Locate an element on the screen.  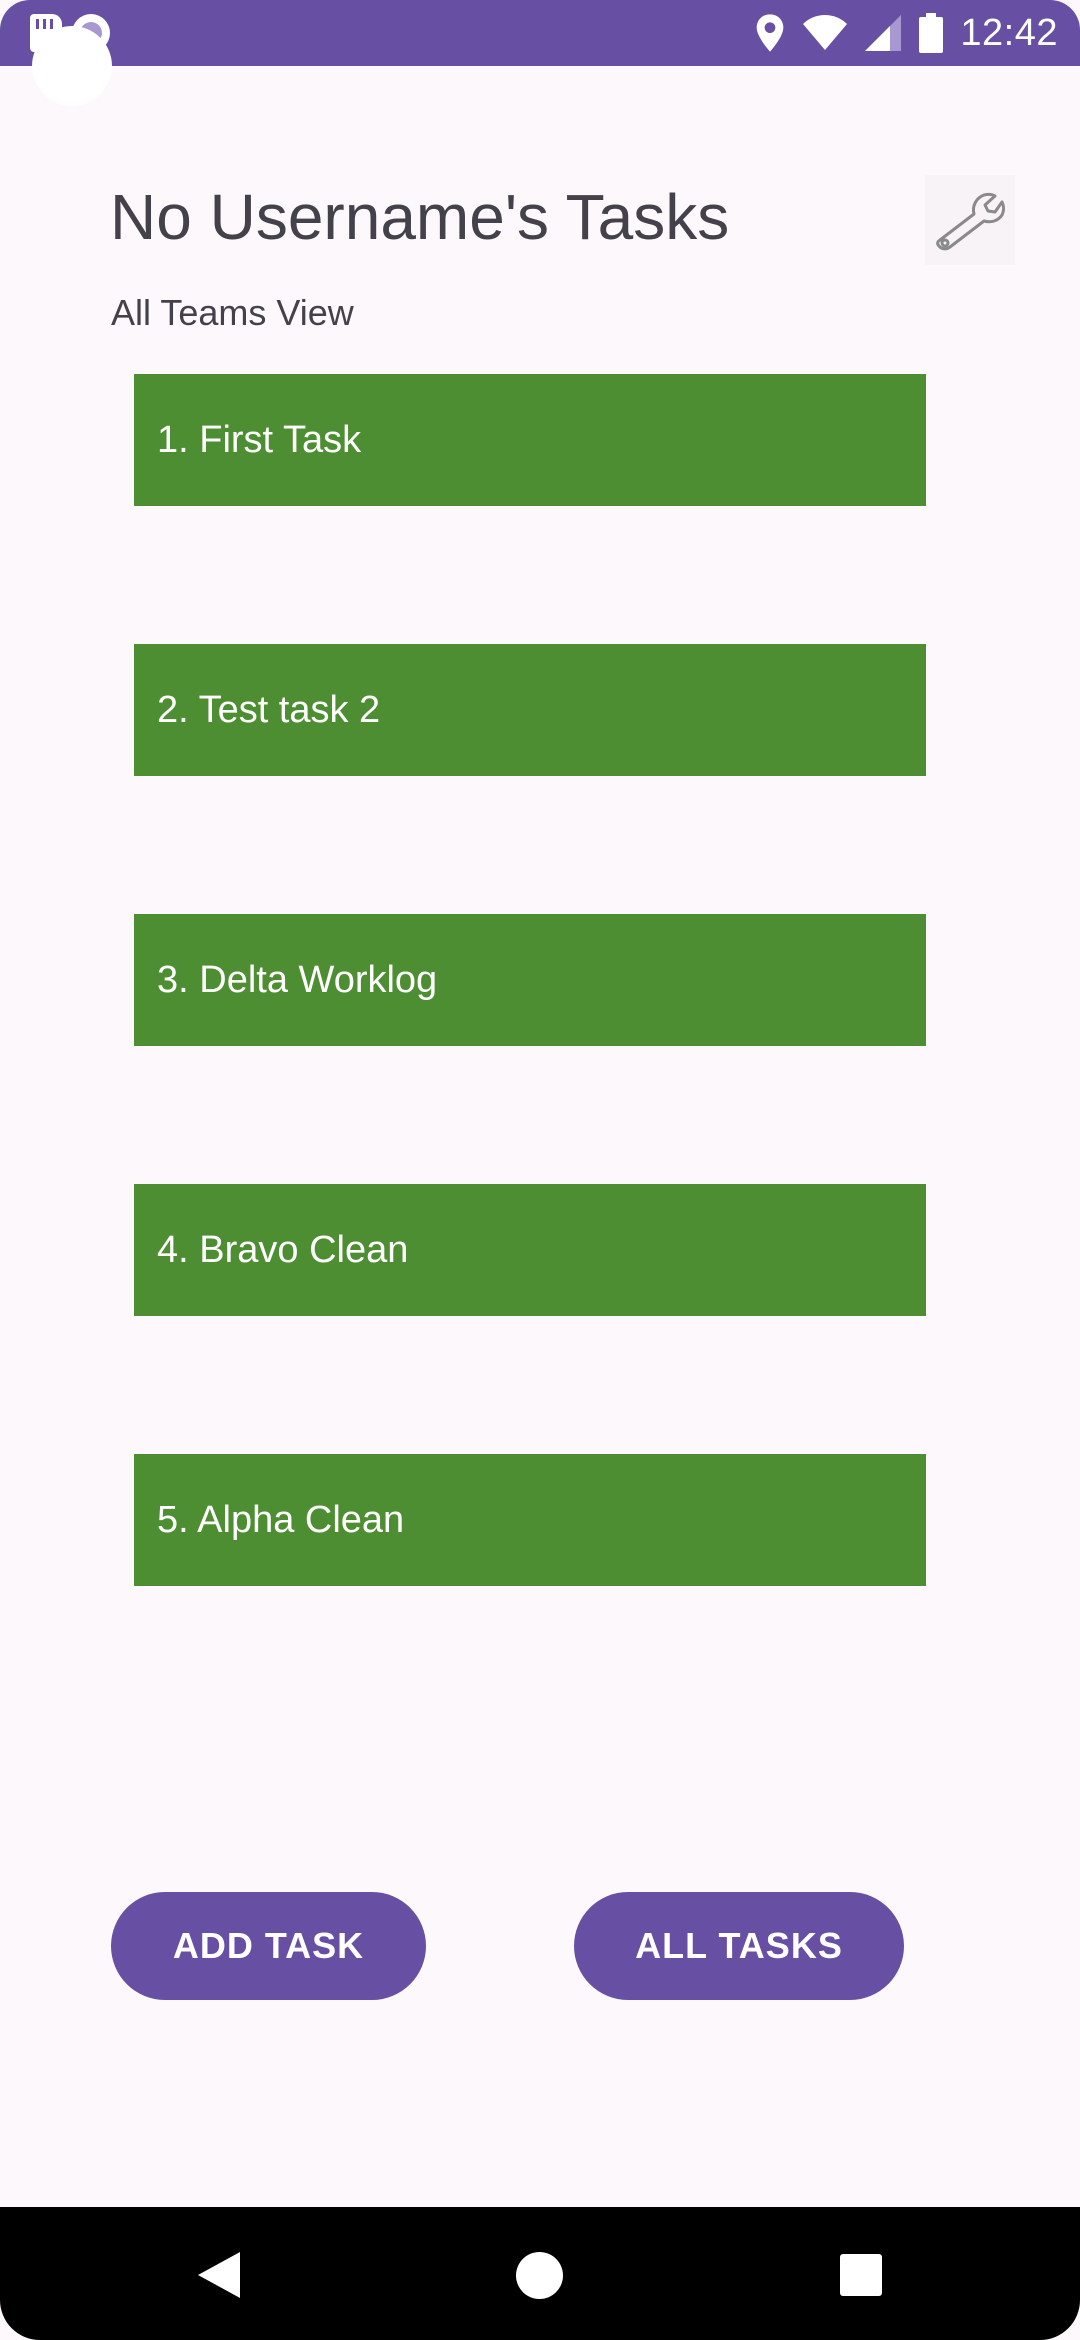
back-icon is located at coordinates (219, 2275).